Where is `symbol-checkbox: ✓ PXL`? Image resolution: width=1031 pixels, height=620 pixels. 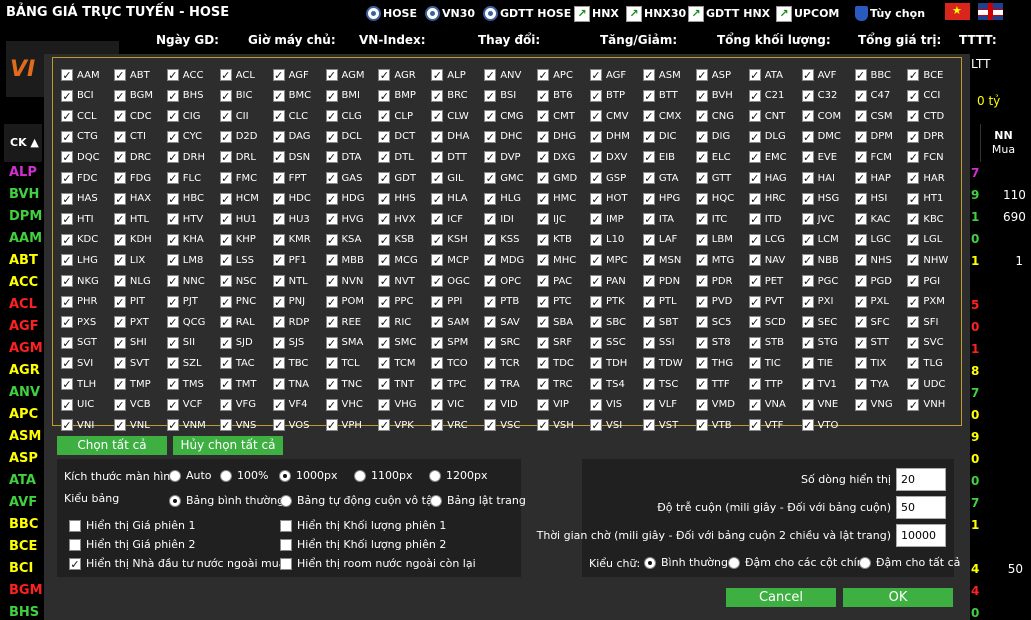 symbol-checkbox: ✓ PXL is located at coordinates (880, 302).